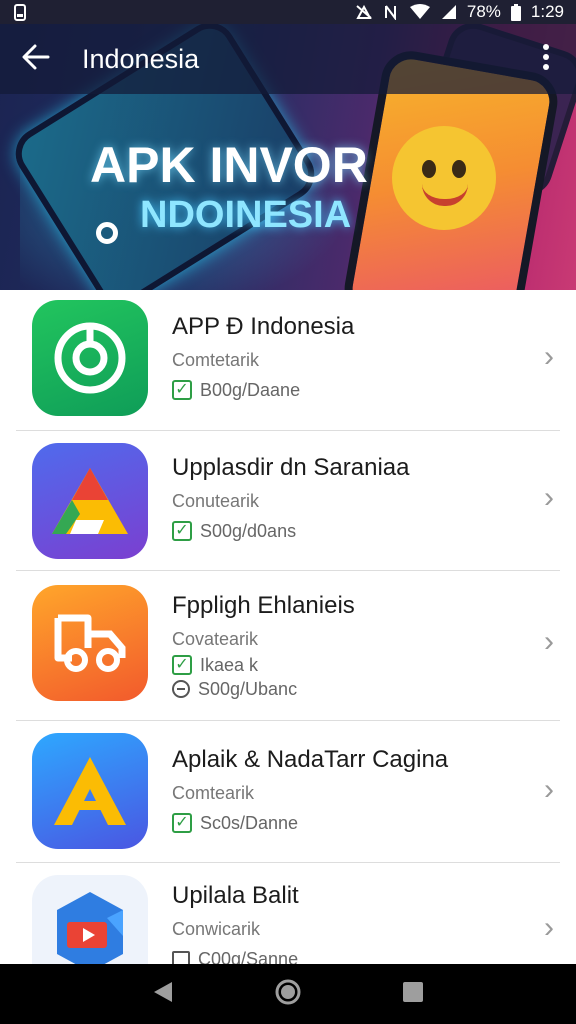  What do you see at coordinates (20, 12) in the screenshot?
I see `phone-icon` at bounding box center [20, 12].